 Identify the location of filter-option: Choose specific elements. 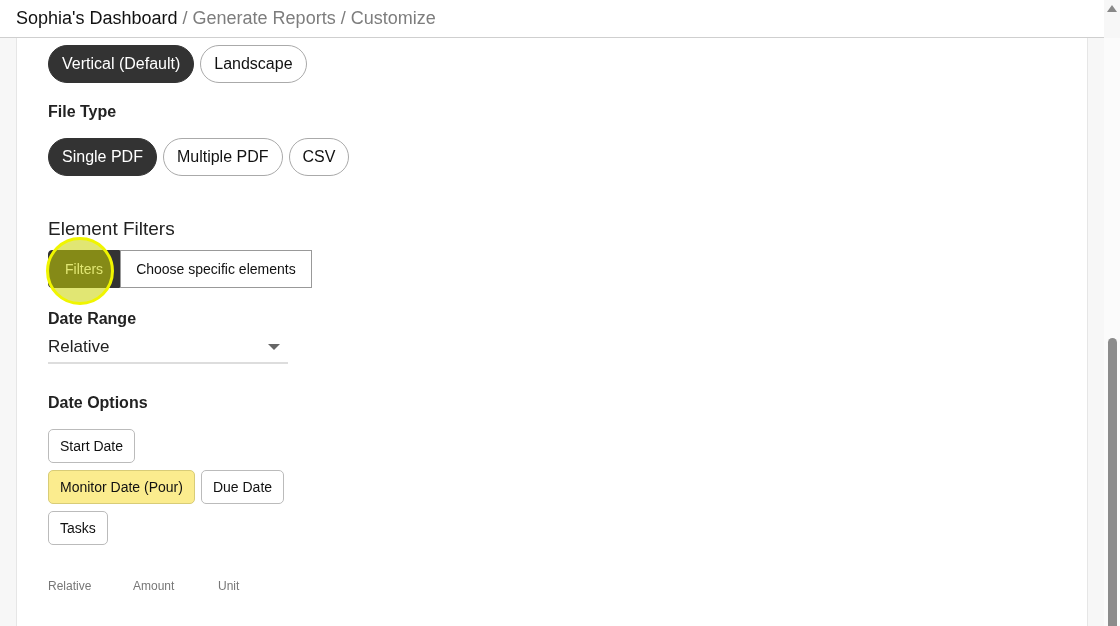
(216, 269).